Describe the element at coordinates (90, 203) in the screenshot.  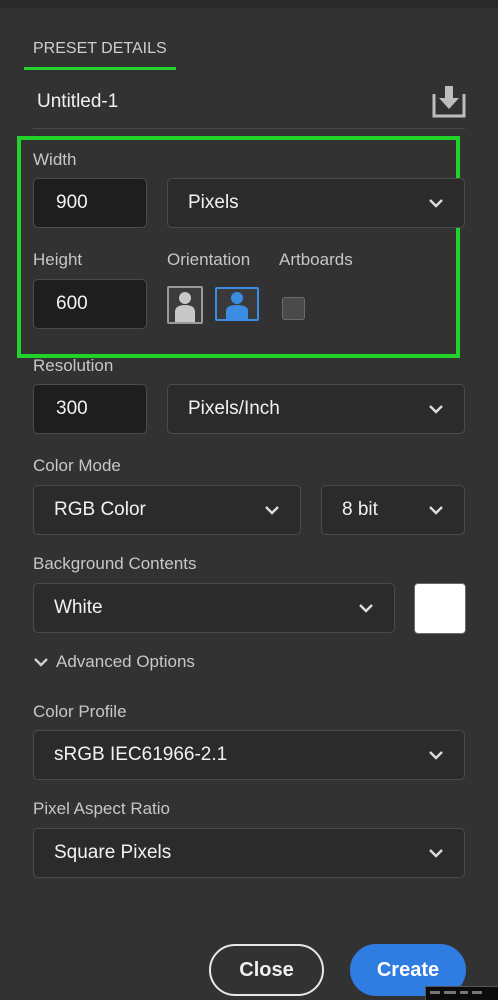
I see `width-input: 900` at that location.